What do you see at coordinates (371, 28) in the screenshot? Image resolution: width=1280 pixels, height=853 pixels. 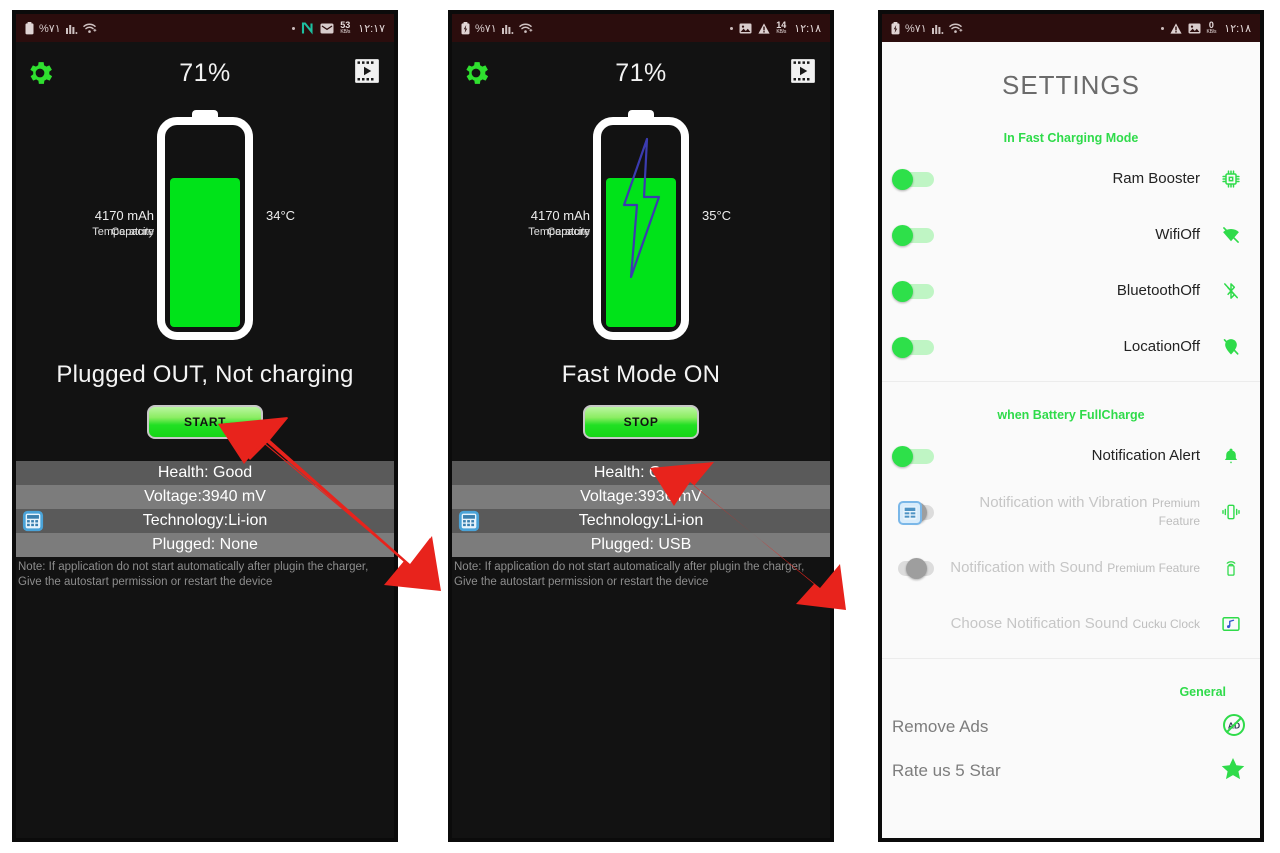 I see `status-clock: ١٢:١٧` at bounding box center [371, 28].